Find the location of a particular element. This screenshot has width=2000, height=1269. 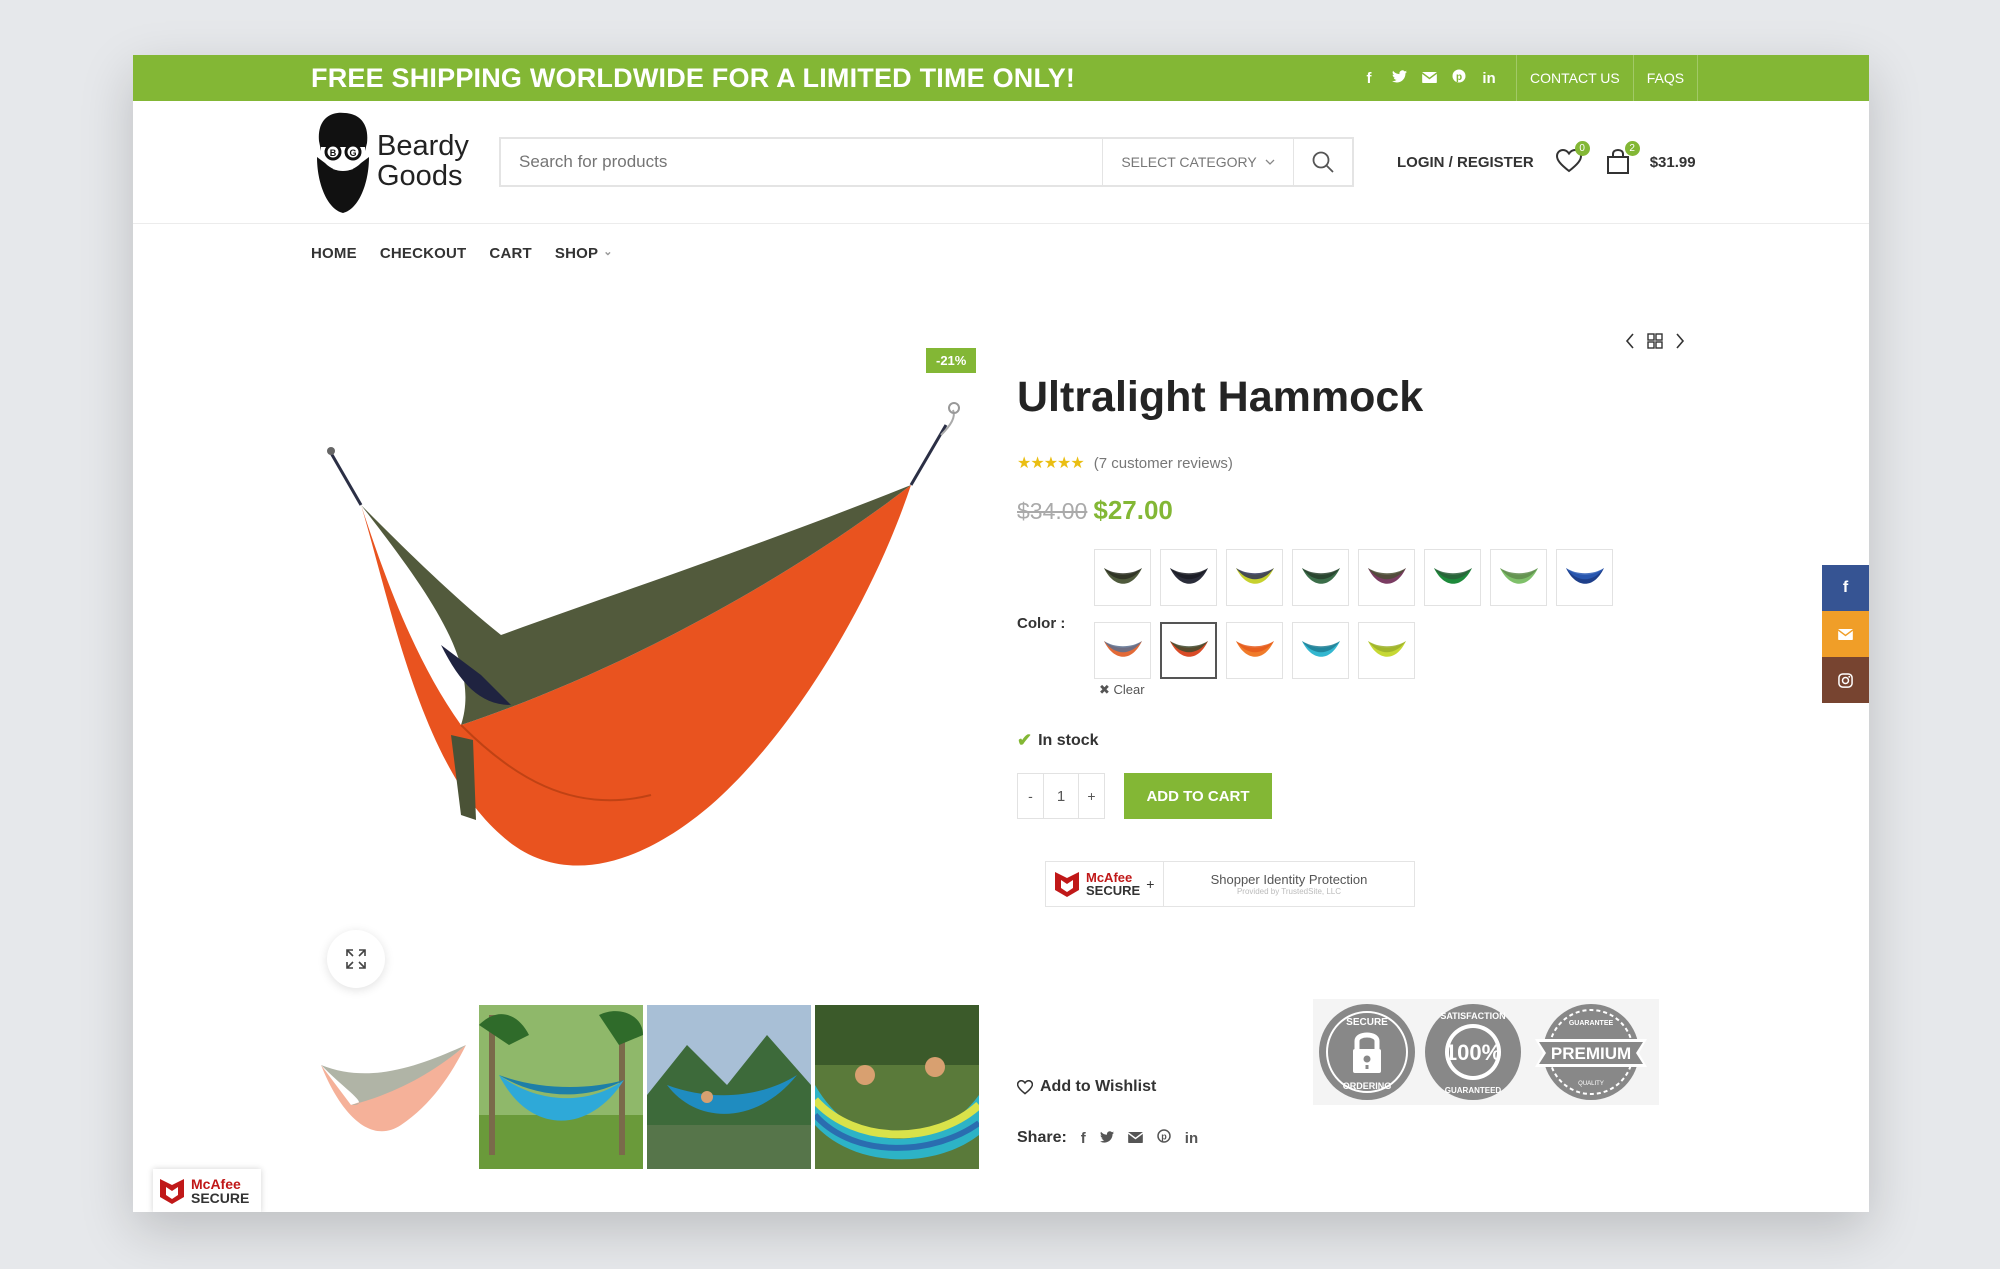

add-to-wishlist-link: Add to Wishlist is located at coordinates (1086, 1087).